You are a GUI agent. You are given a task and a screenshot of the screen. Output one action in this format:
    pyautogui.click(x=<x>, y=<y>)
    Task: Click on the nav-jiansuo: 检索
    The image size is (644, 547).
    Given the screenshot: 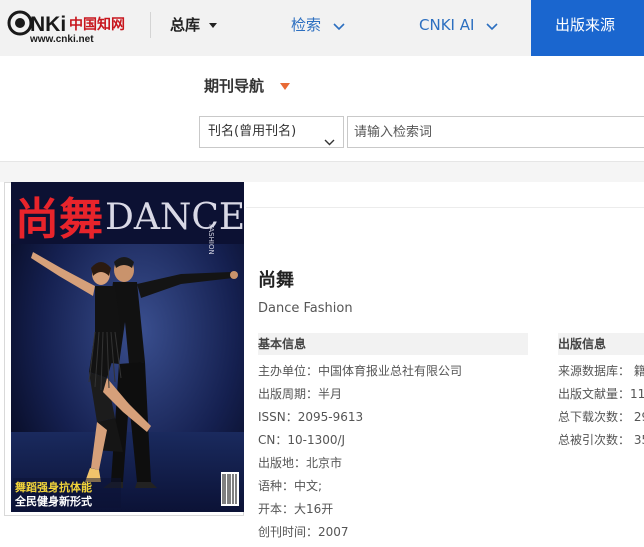 What is the action you would take?
    pyautogui.click(x=318, y=25)
    